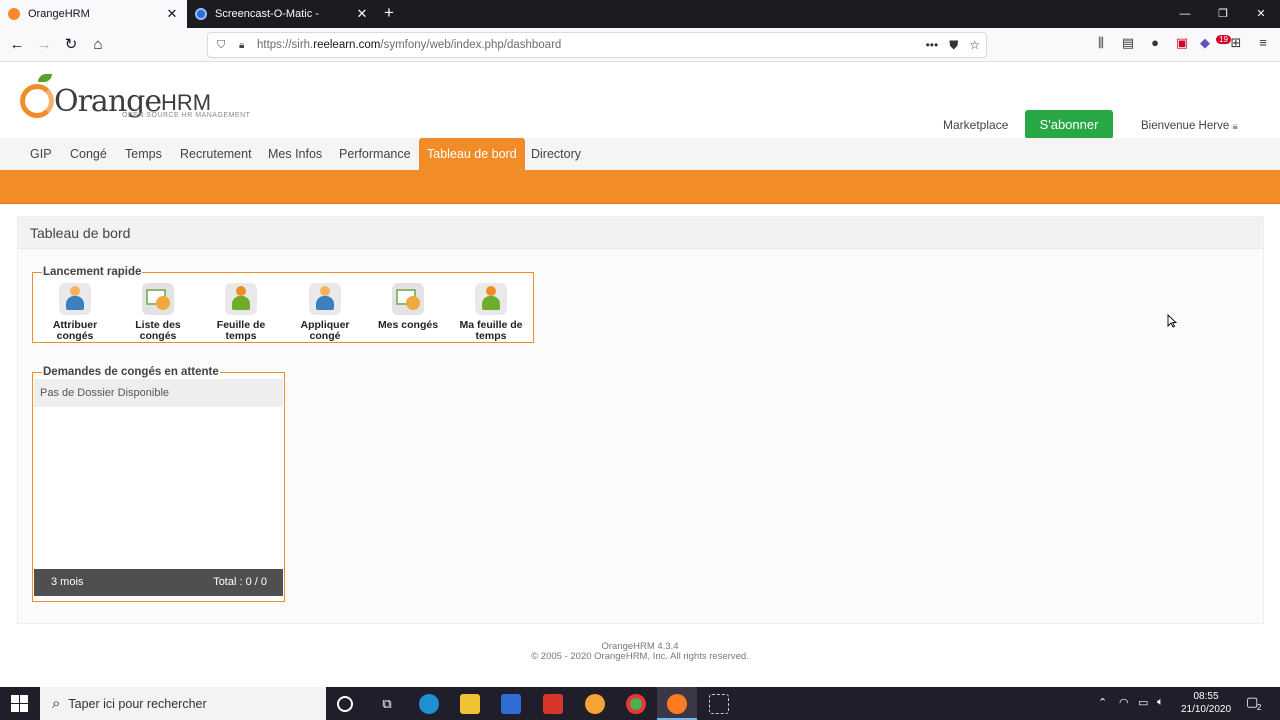 The width and height of the screenshot is (1280, 720). Describe the element at coordinates (88, 154) in the screenshot. I see `menu-conge: Congé` at that location.